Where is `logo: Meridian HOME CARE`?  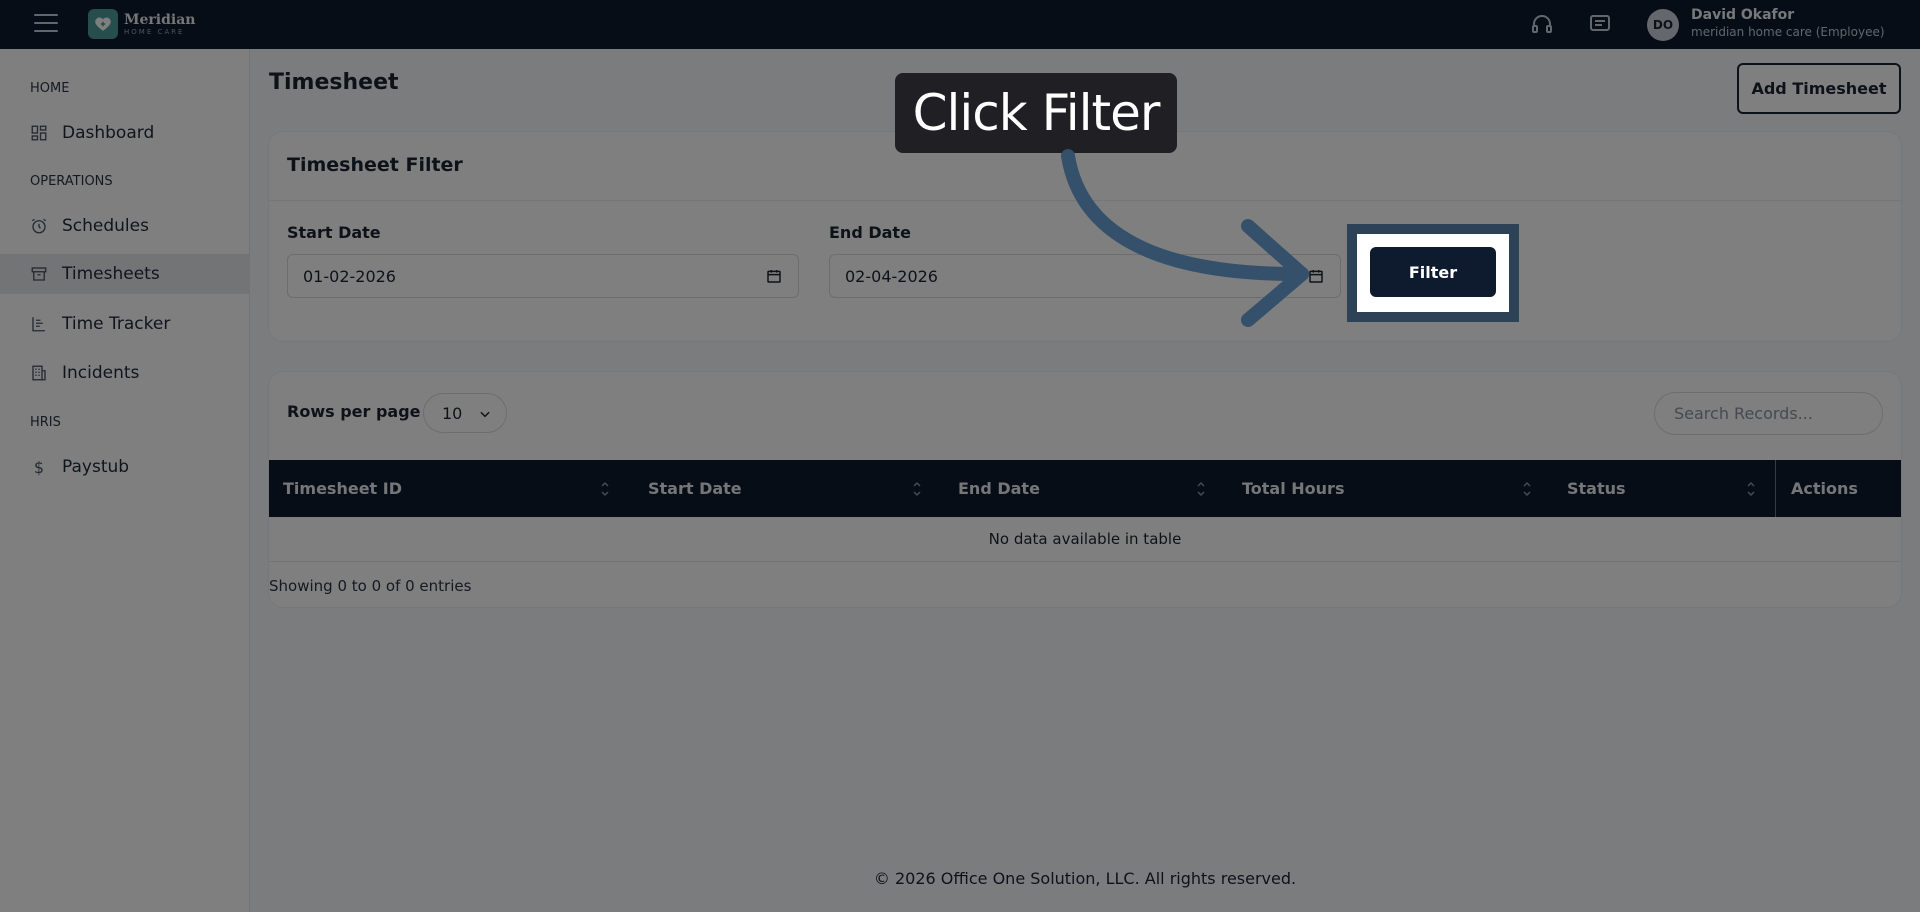
logo: Meridian HOME CARE is located at coordinates (141, 24).